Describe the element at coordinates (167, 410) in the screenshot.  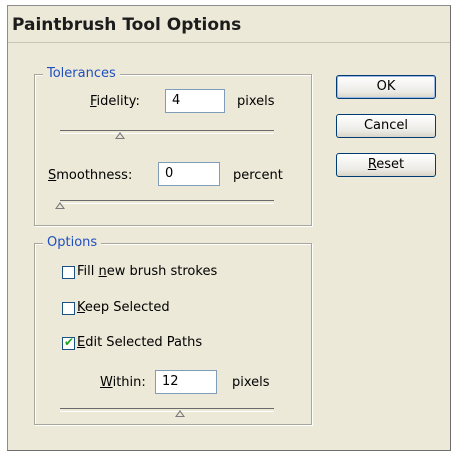
I see `within-slider-track` at that location.